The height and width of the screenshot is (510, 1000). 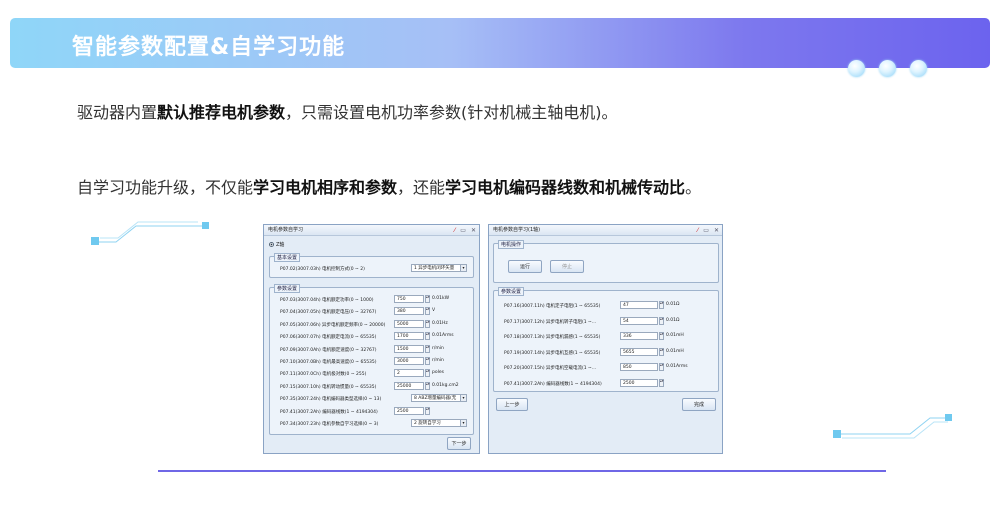 What do you see at coordinates (434, 268) in the screenshot?
I see `select-value: 1 异步电机闭环矢量` at bounding box center [434, 268].